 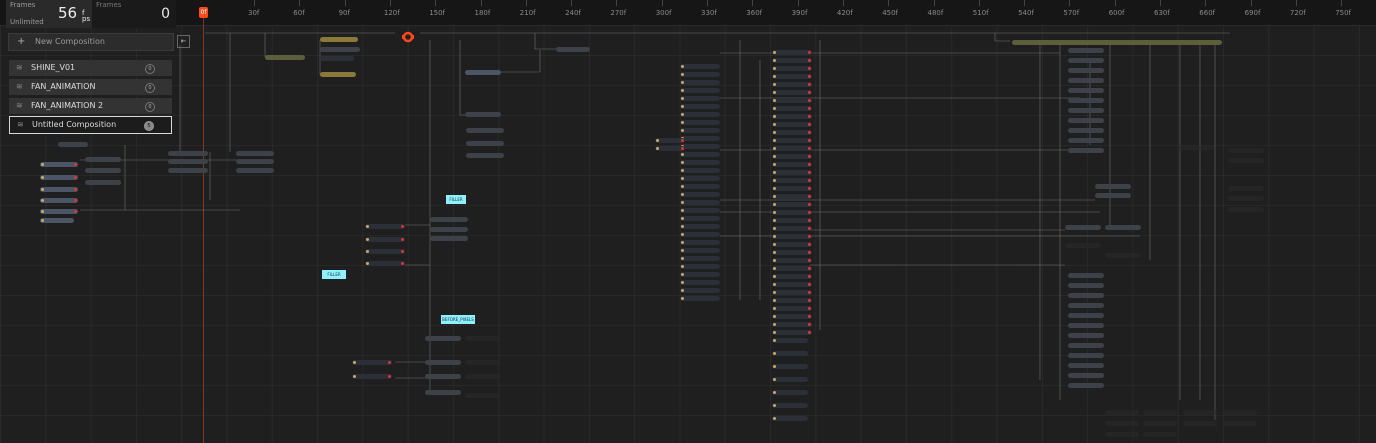 I want to click on collapse-icon: ⇤, so click(x=183, y=41).